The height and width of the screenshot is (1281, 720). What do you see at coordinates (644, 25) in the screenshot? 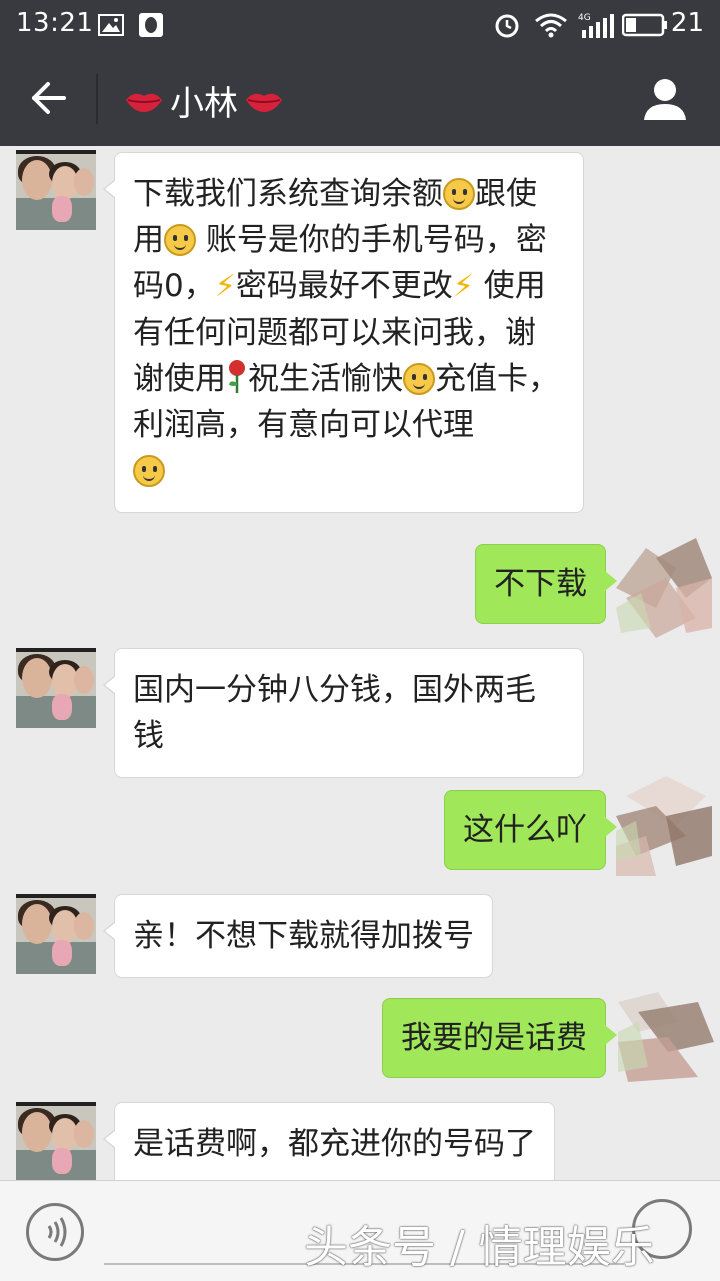
I see `battery-icon` at bounding box center [644, 25].